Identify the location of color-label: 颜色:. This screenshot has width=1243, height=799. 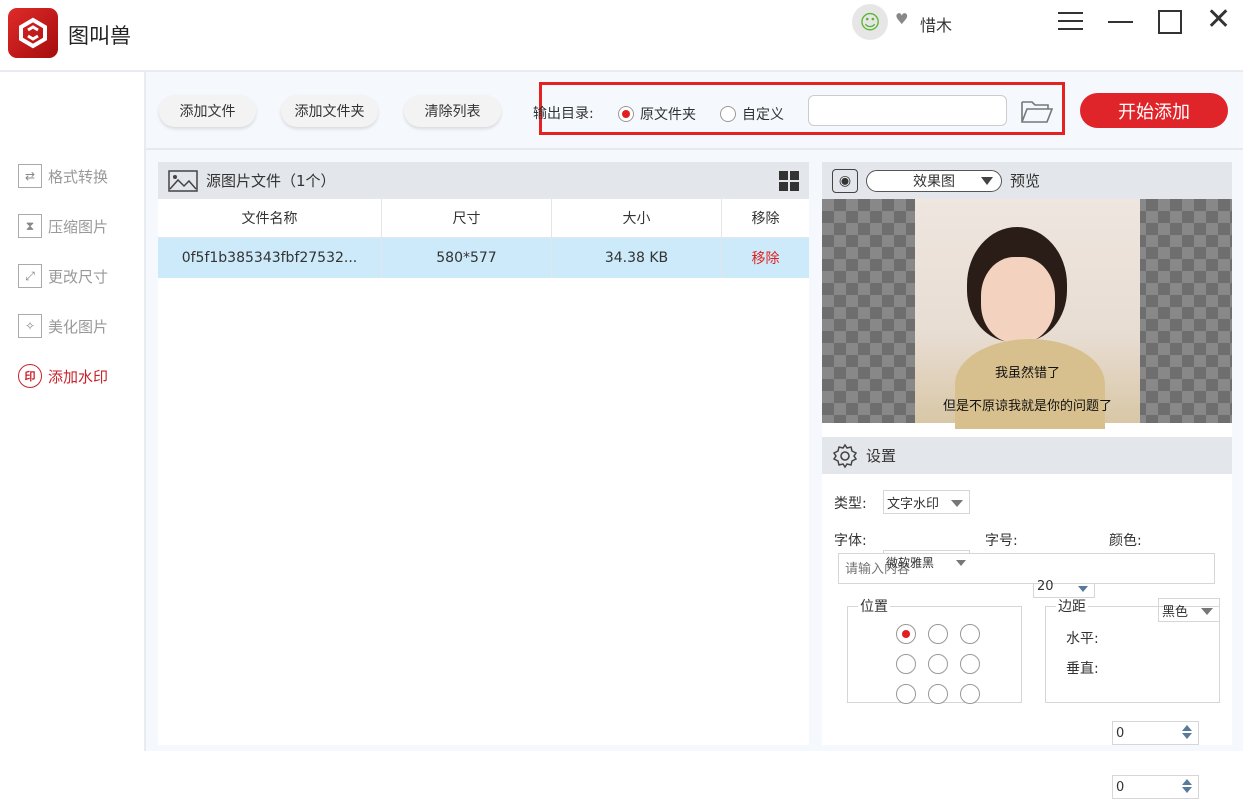
(1125, 541).